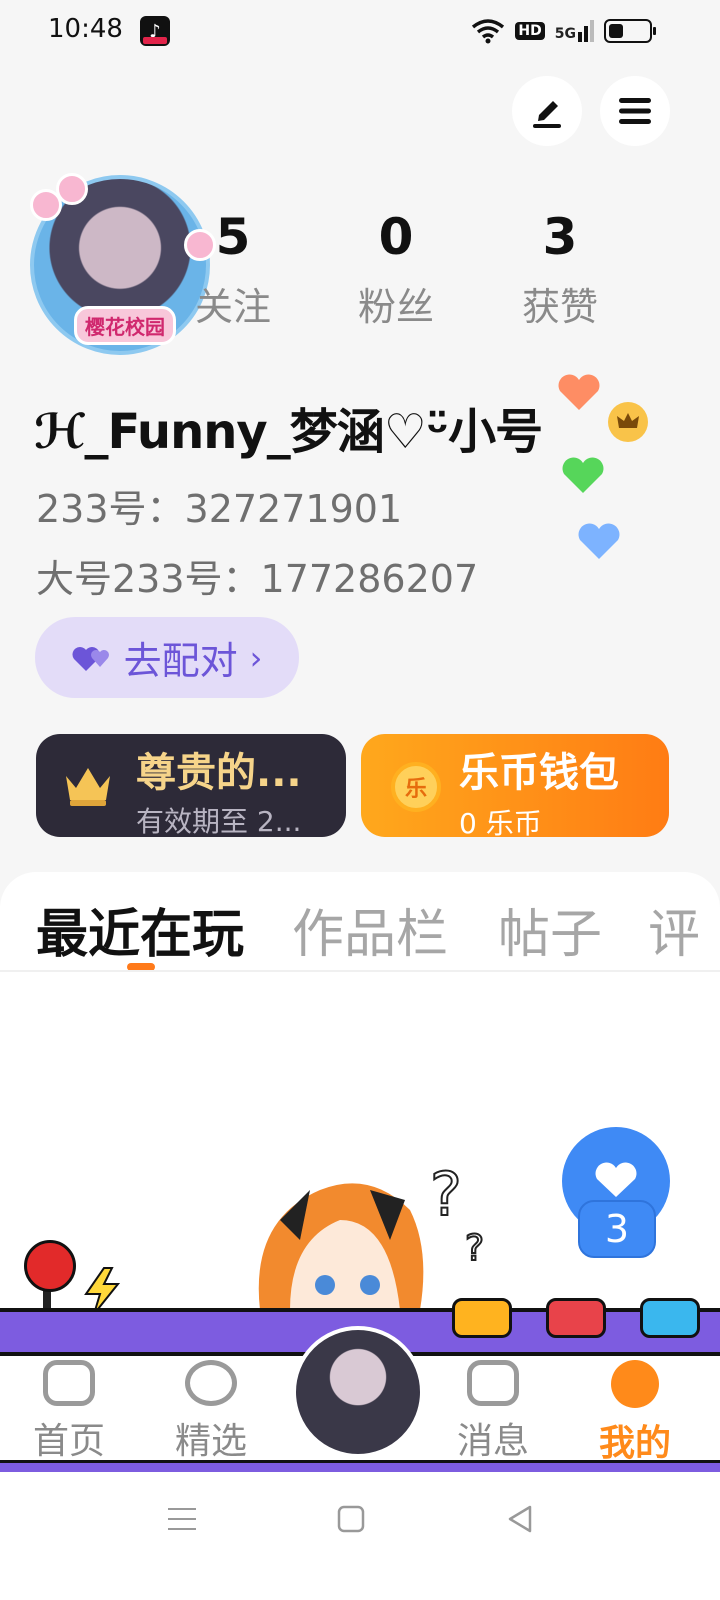  Describe the element at coordinates (530, 31) in the screenshot. I see `hd-icon: HD` at that location.